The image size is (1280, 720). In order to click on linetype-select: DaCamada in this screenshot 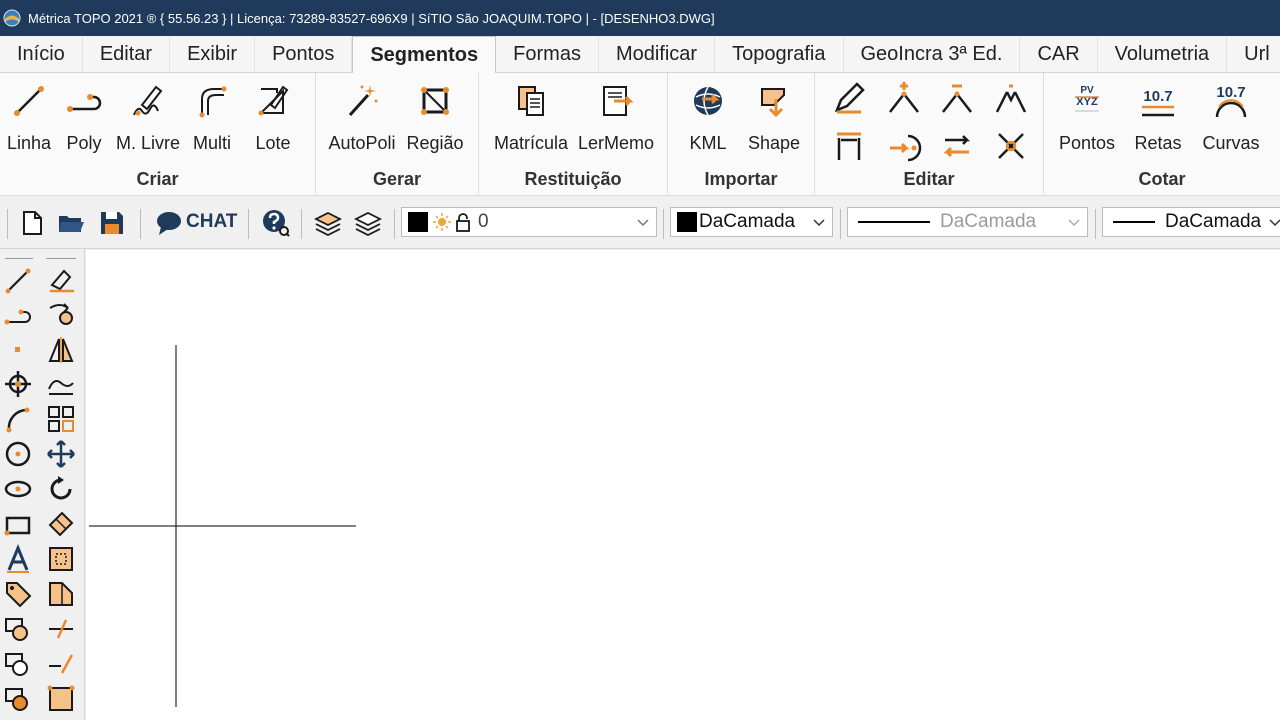, I will do `click(967, 222)`.